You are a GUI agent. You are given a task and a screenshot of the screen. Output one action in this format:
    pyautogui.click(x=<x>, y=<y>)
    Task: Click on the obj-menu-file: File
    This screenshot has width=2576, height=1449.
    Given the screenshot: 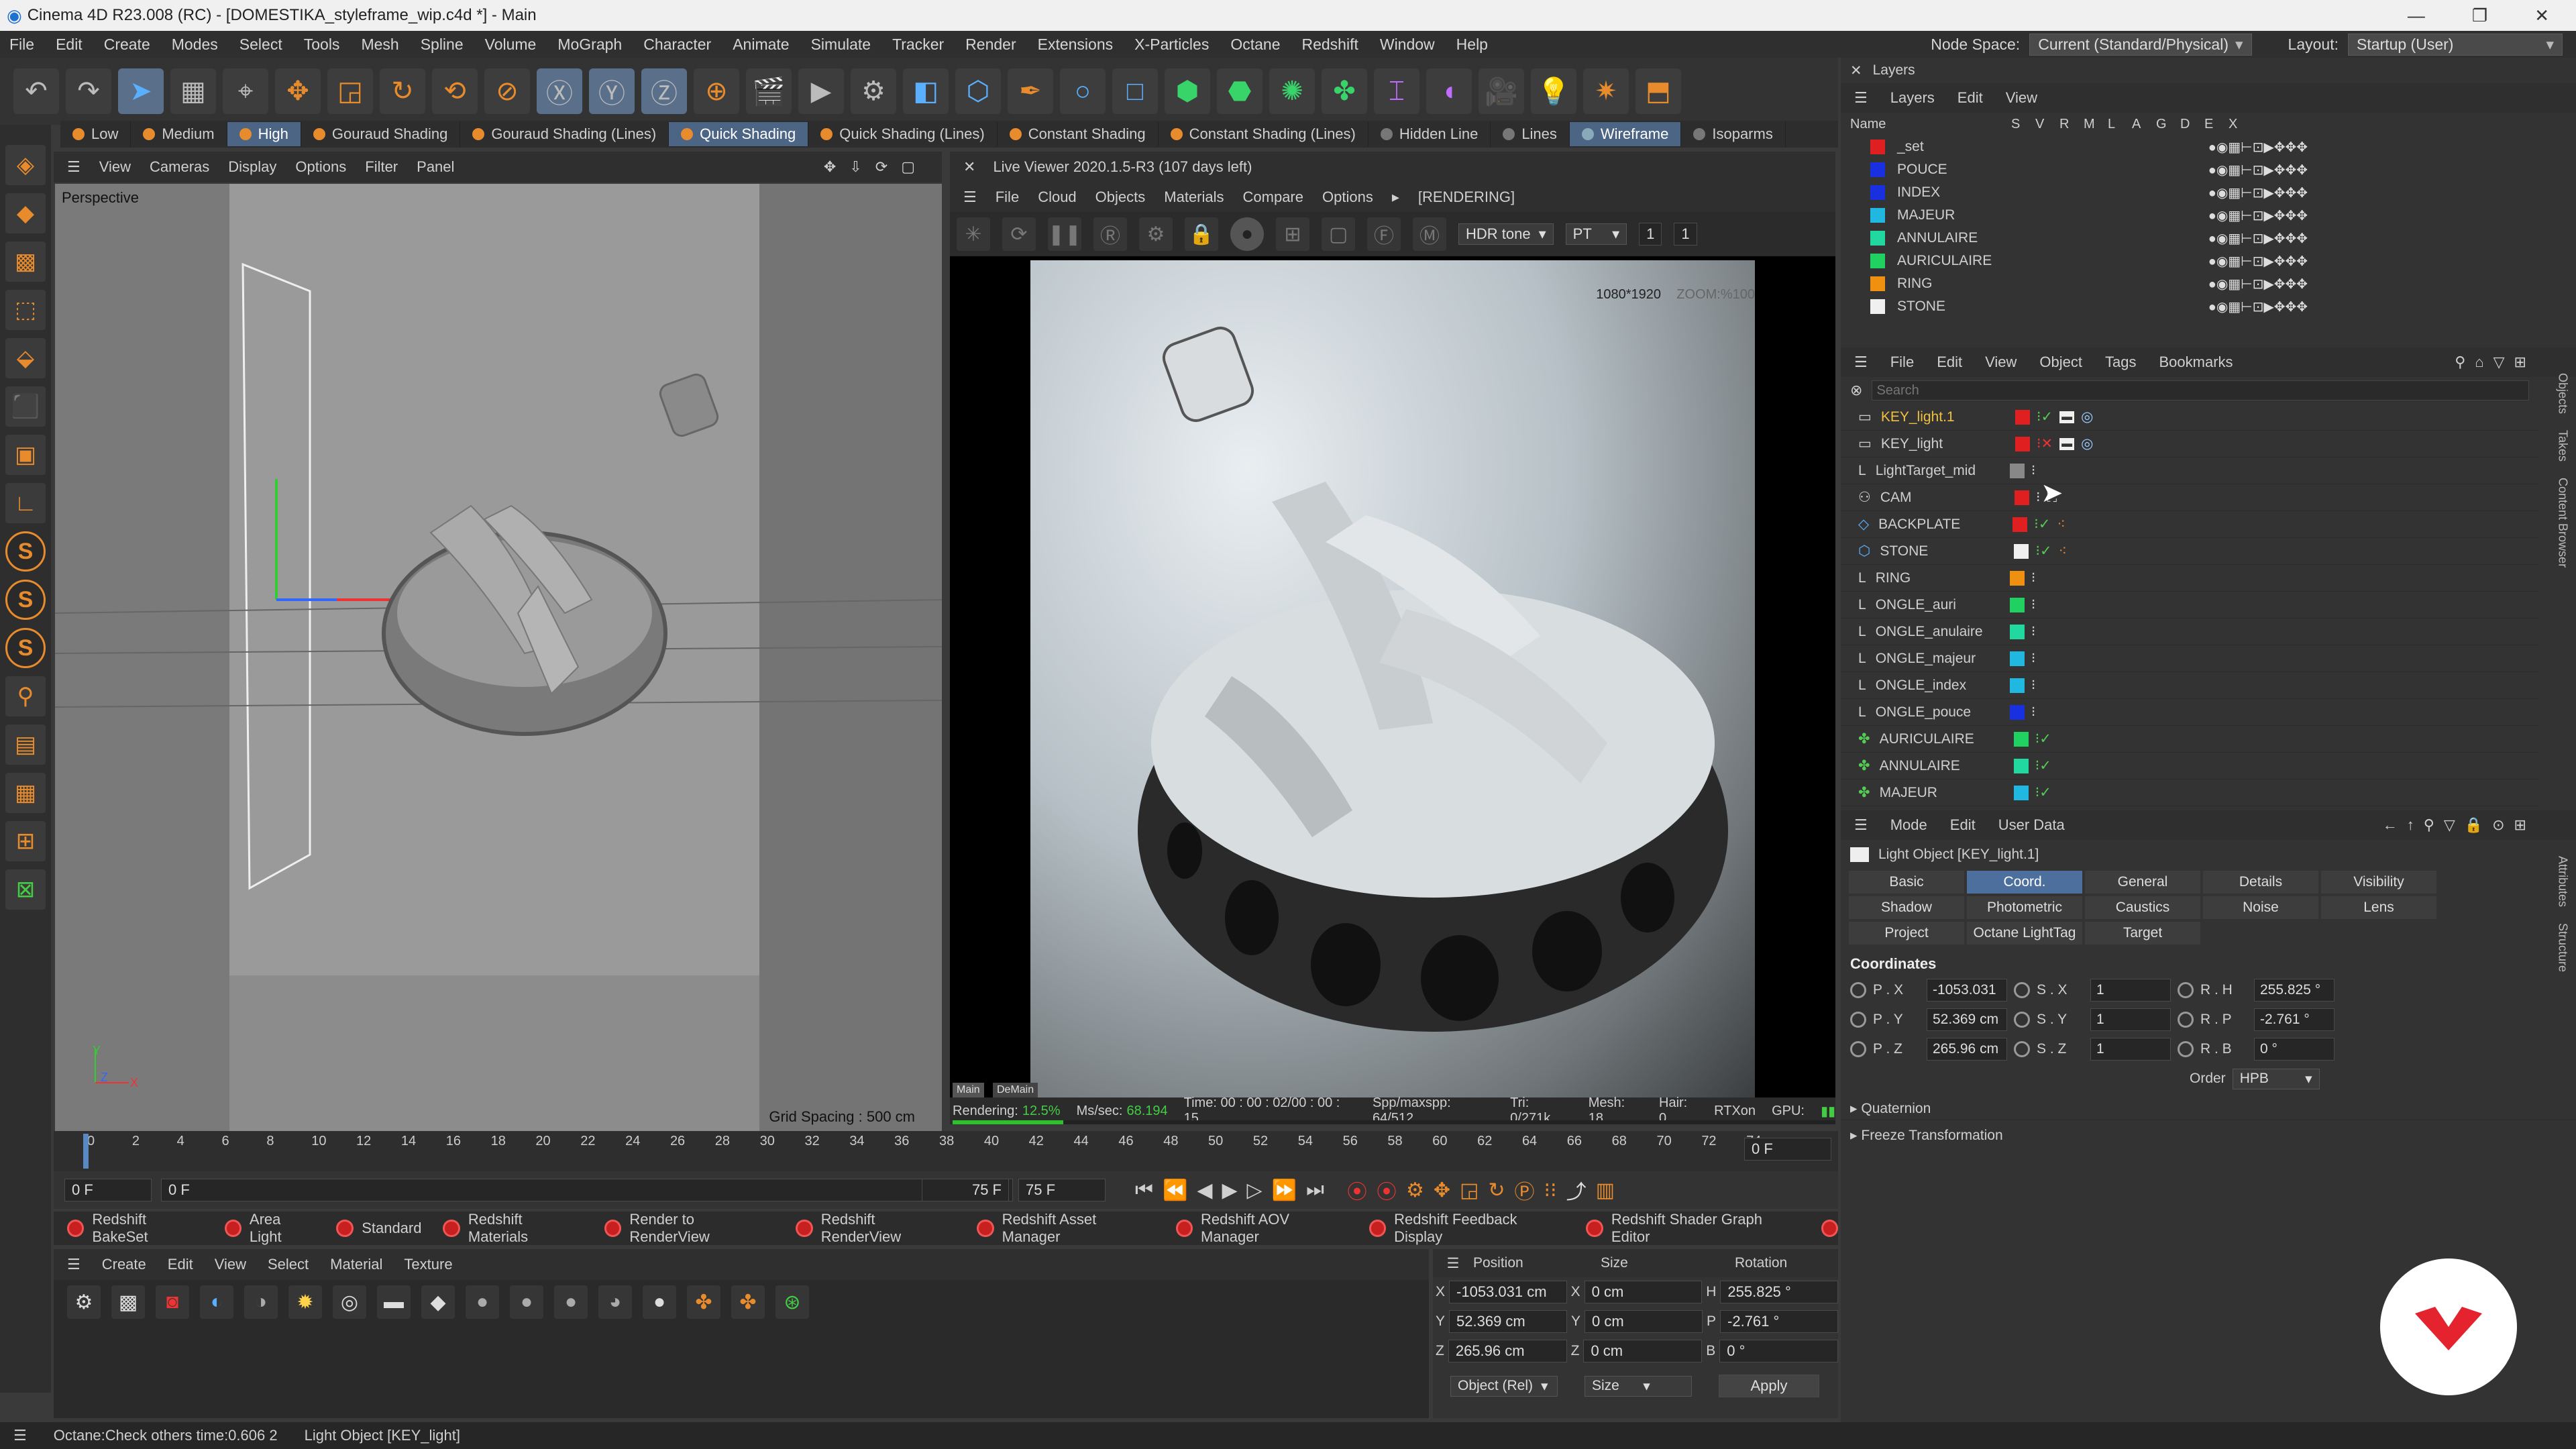 What is the action you would take?
    pyautogui.click(x=1902, y=362)
    